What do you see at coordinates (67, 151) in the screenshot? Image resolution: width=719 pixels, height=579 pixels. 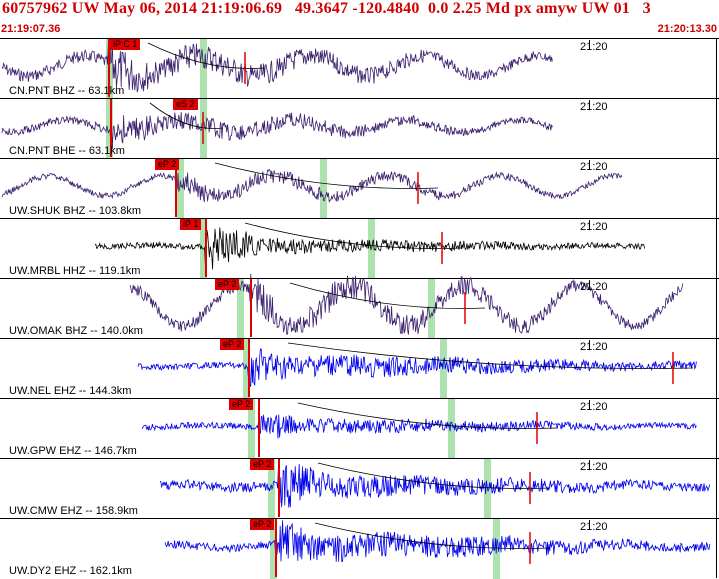 I see `station-label: CN.PNT BHE -- 63.1km` at bounding box center [67, 151].